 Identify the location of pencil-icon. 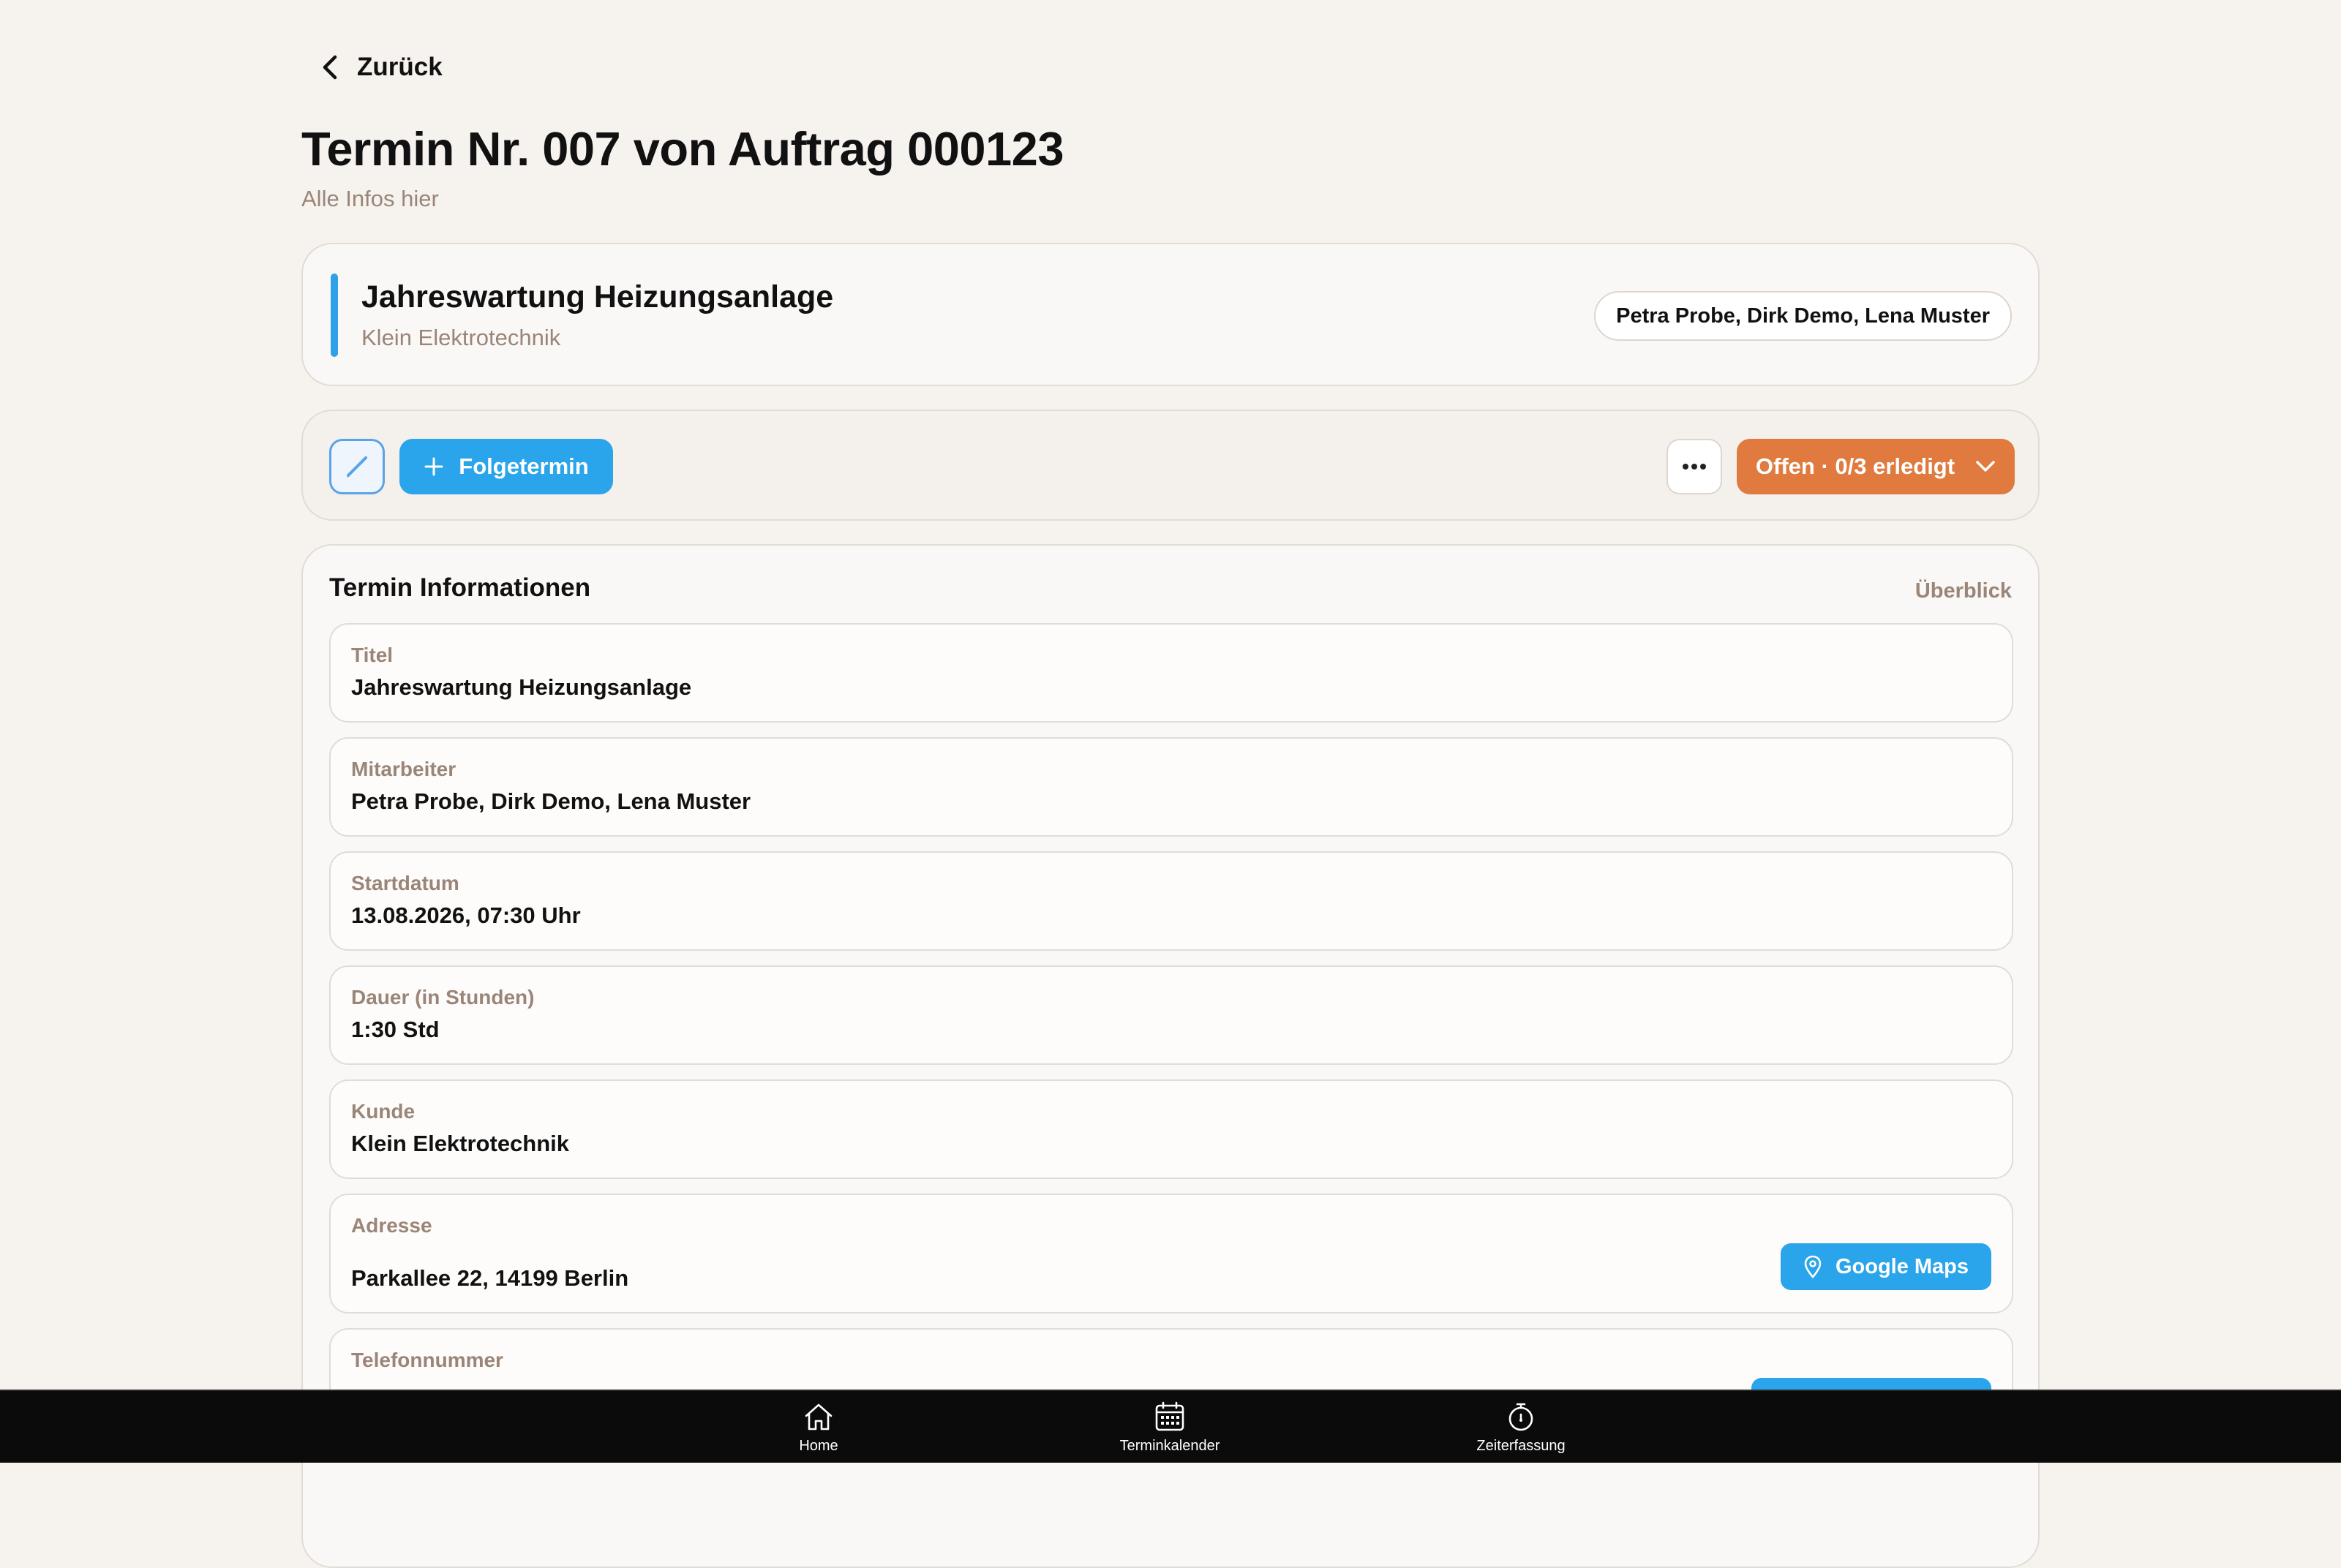
(357, 467).